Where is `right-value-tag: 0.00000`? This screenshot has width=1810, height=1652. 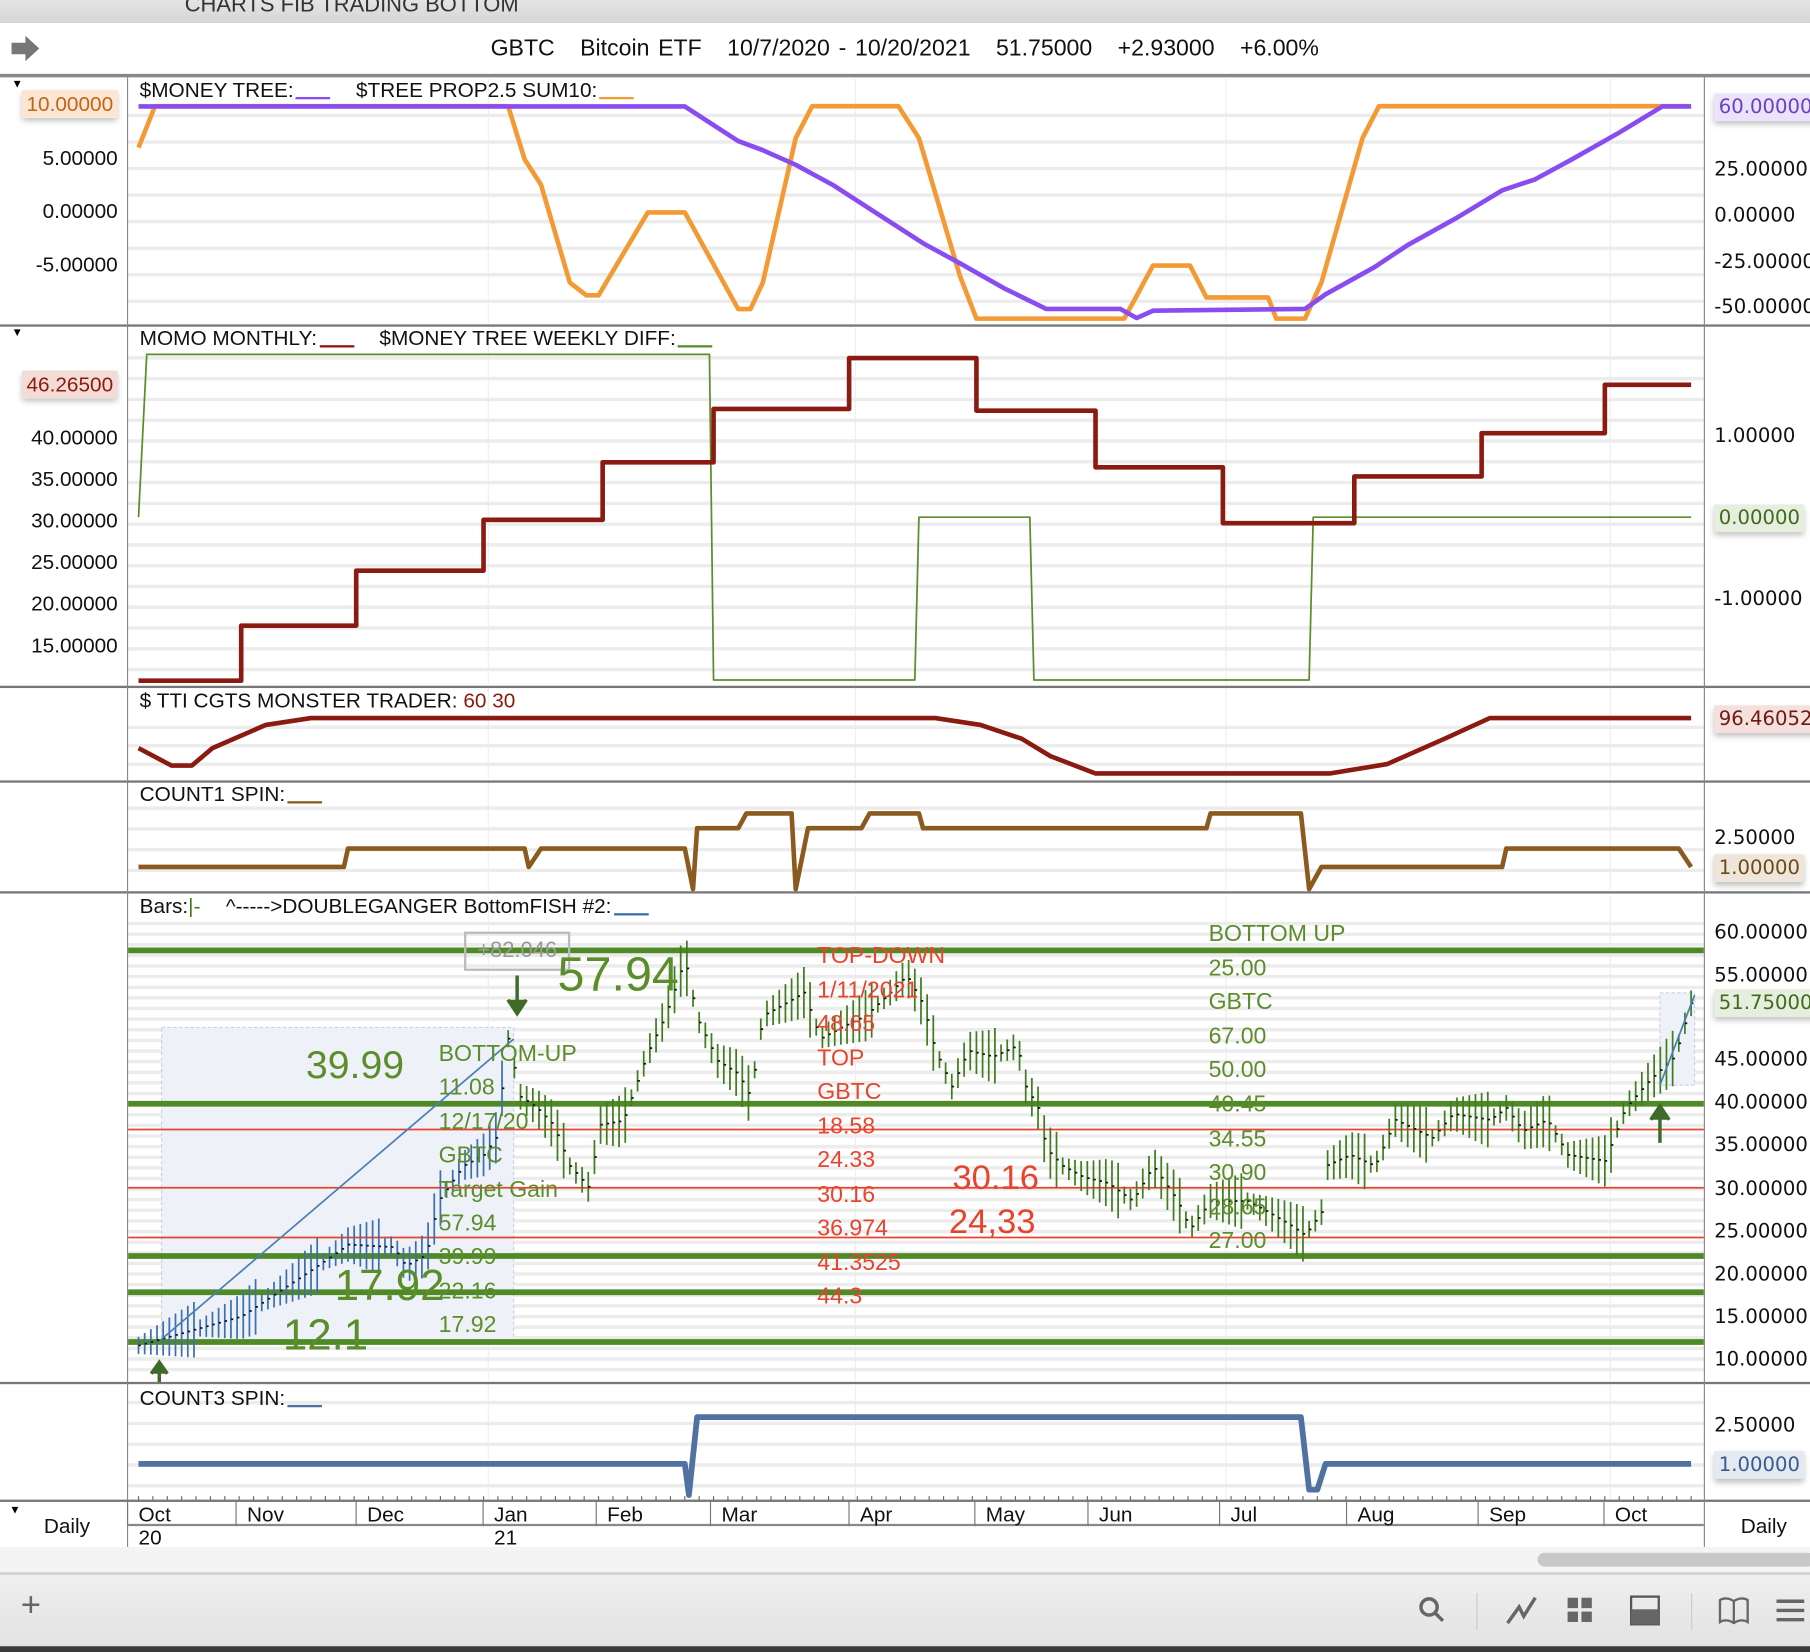 right-value-tag: 0.00000 is located at coordinates (1759, 518).